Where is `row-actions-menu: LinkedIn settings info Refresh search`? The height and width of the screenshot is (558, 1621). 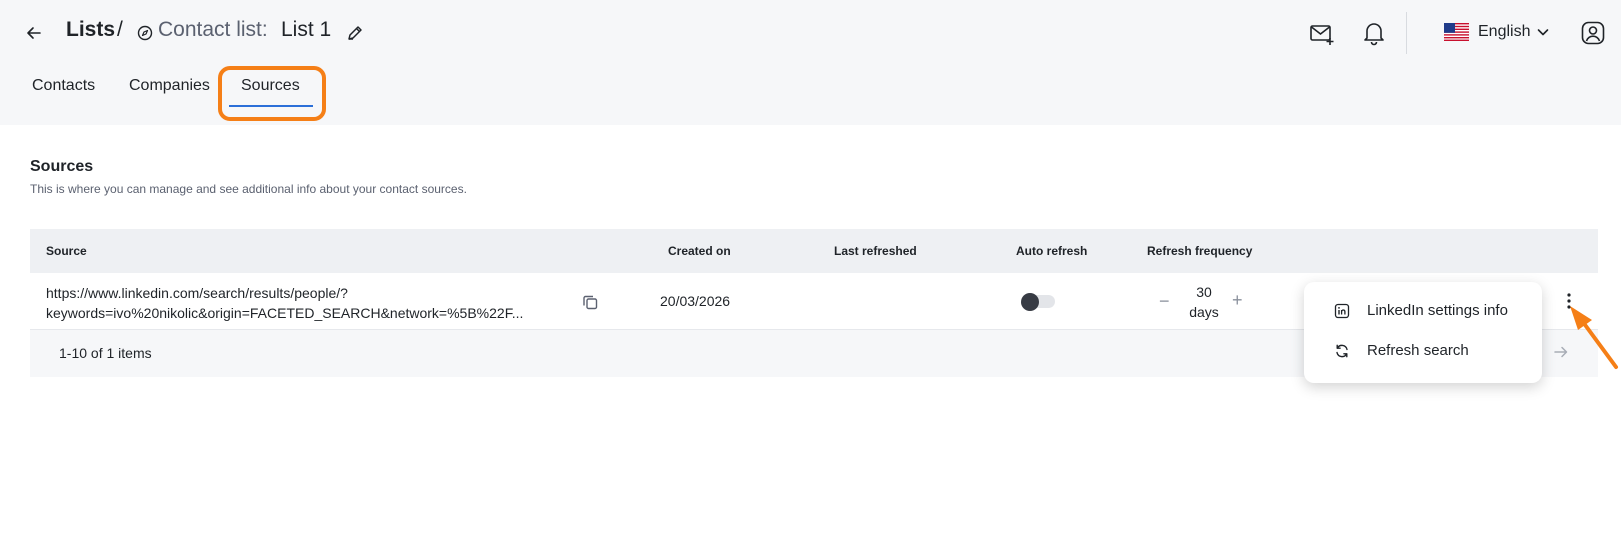
row-actions-menu: LinkedIn settings info Refresh search is located at coordinates (1423, 332).